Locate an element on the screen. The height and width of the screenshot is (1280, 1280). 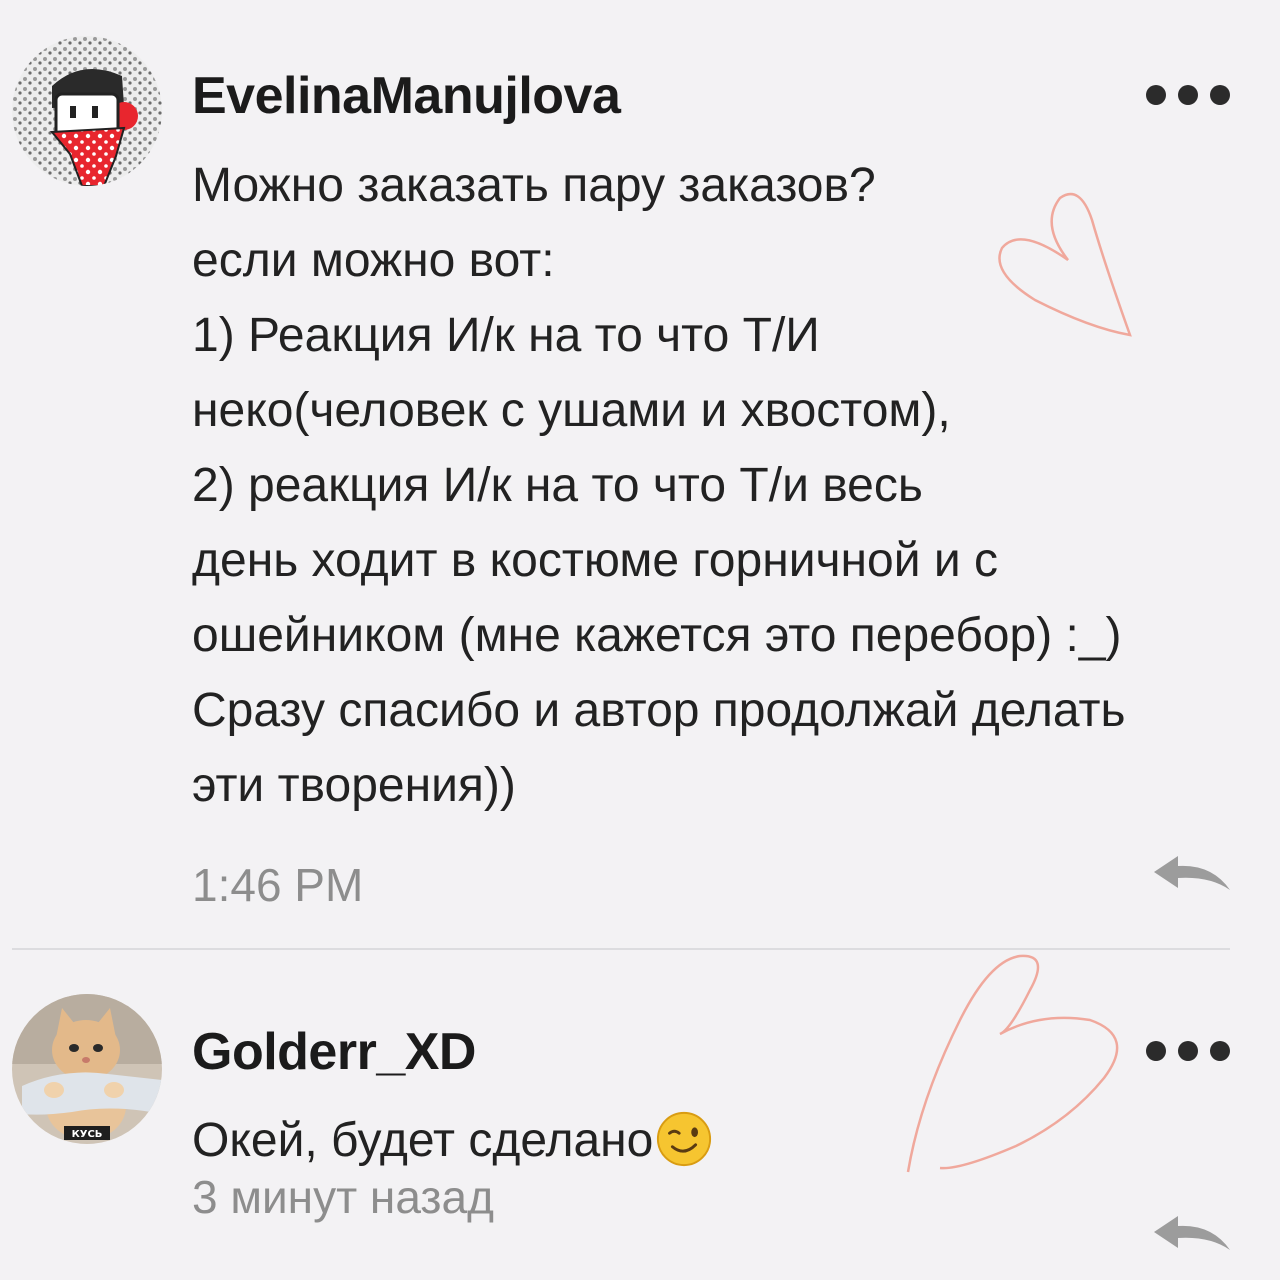
avatar-caption: КУСЬ is located at coordinates (87, 1134).